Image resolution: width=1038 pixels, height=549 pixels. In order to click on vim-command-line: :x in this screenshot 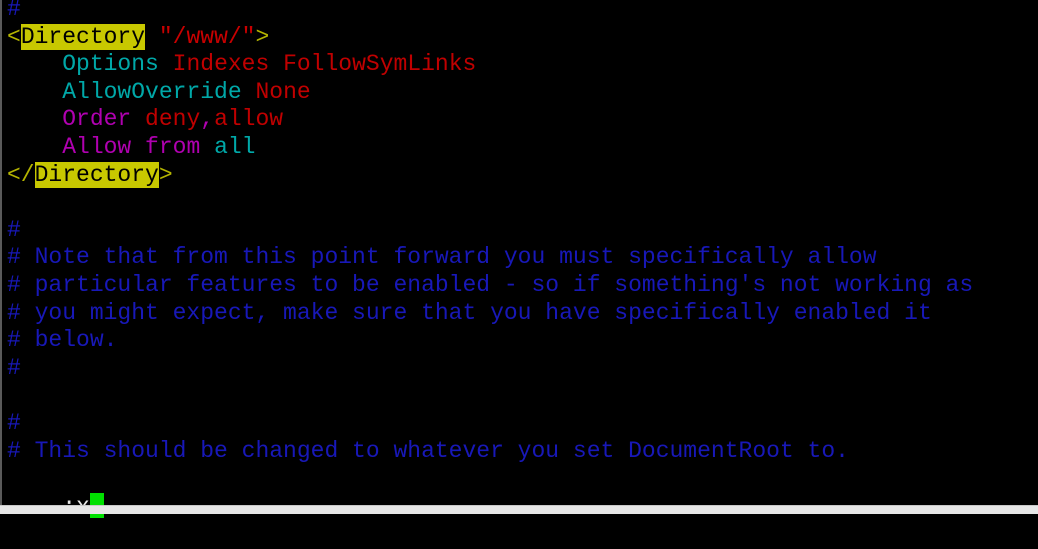, I will do `click(55, 492)`.